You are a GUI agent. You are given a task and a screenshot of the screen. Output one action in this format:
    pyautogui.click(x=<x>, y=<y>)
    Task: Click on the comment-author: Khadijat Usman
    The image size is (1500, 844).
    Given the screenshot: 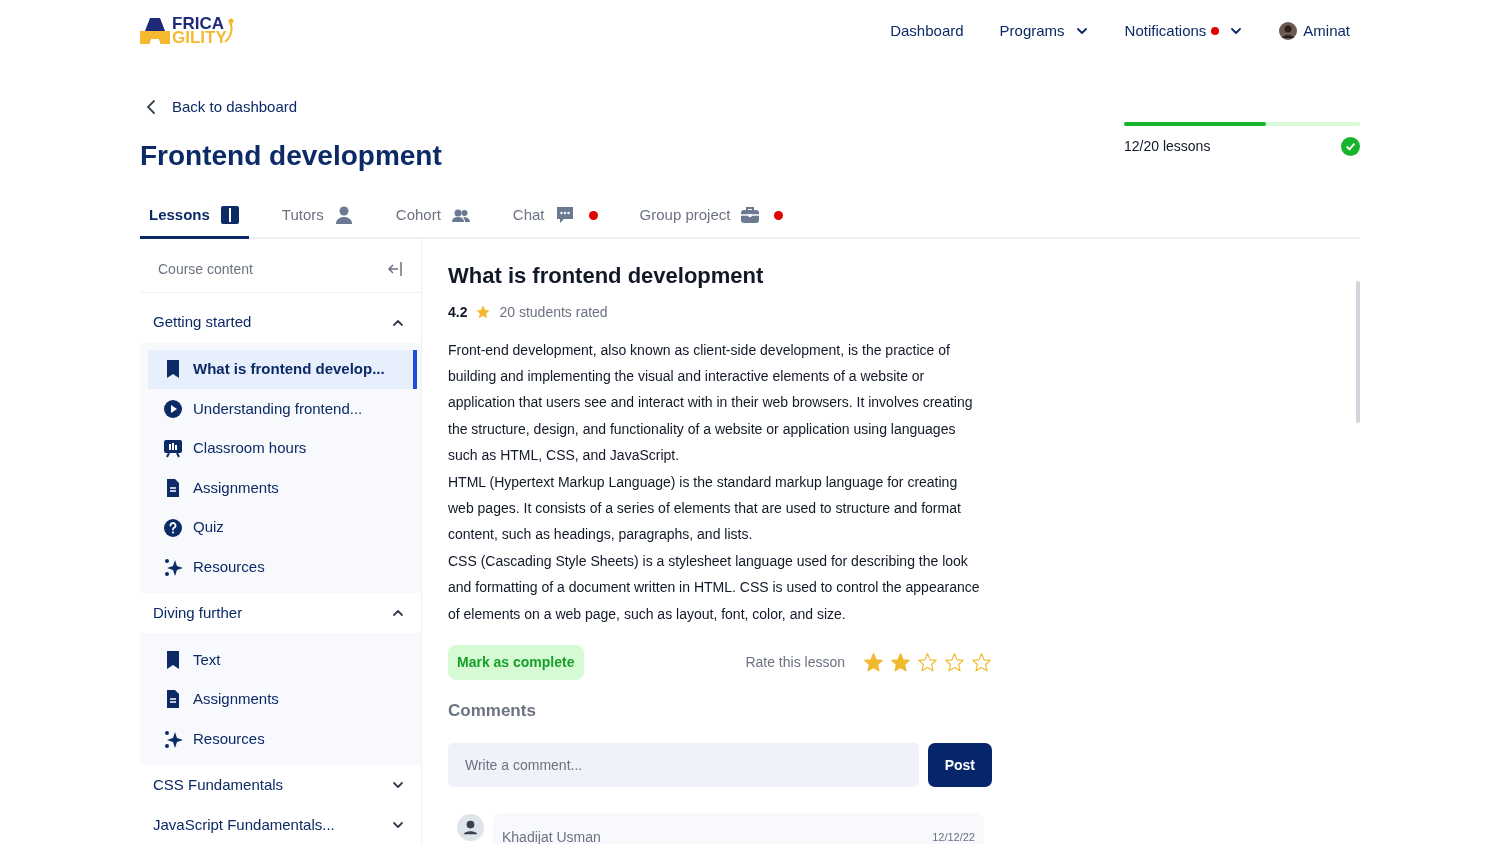 What is the action you would take?
    pyautogui.click(x=551, y=835)
    